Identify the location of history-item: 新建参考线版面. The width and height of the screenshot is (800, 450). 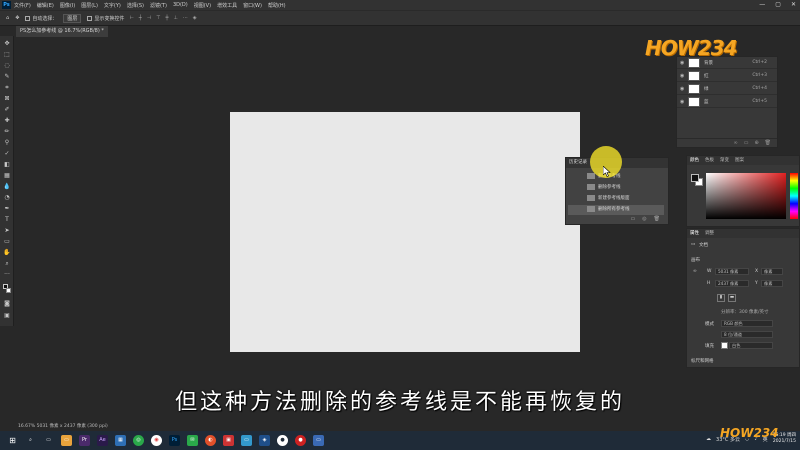
(616, 199).